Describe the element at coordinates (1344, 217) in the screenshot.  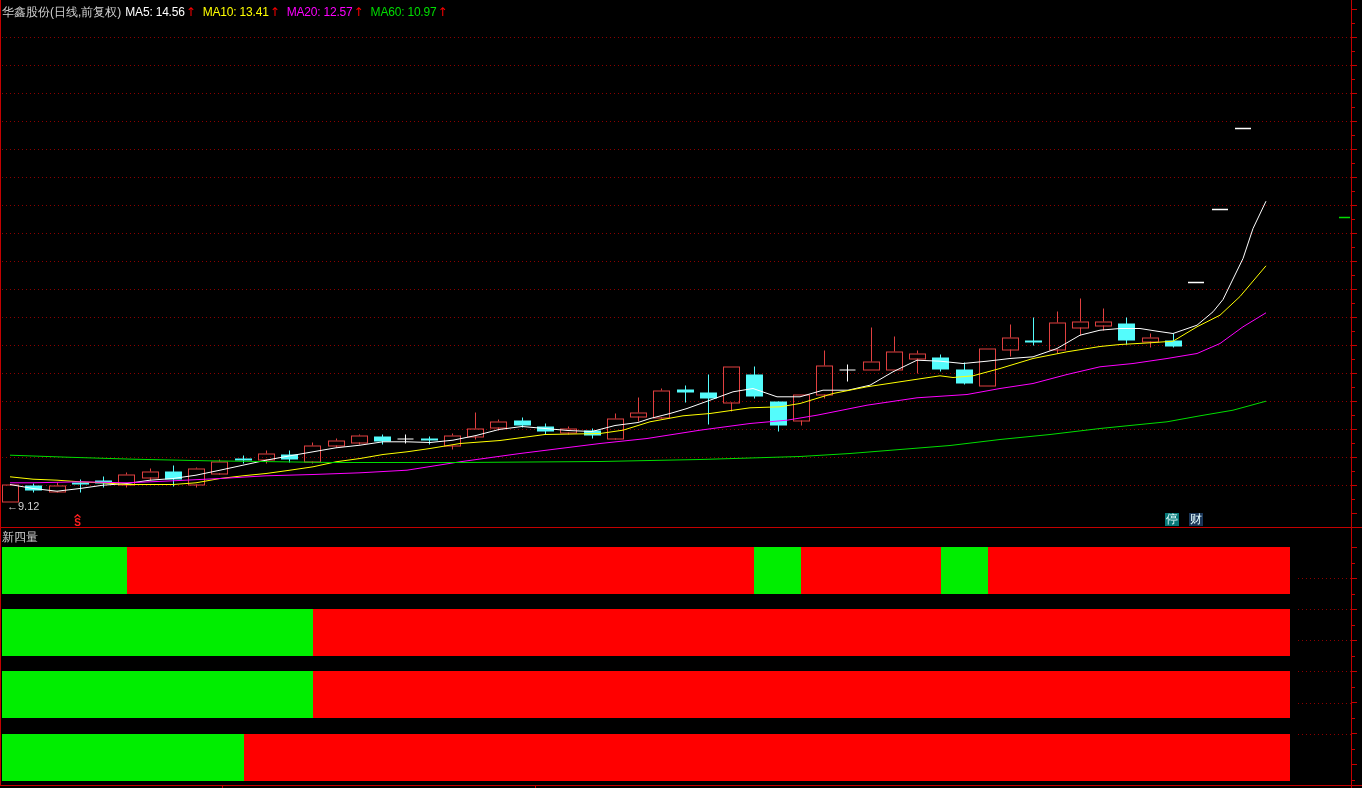
I see `current-price-mark` at that location.